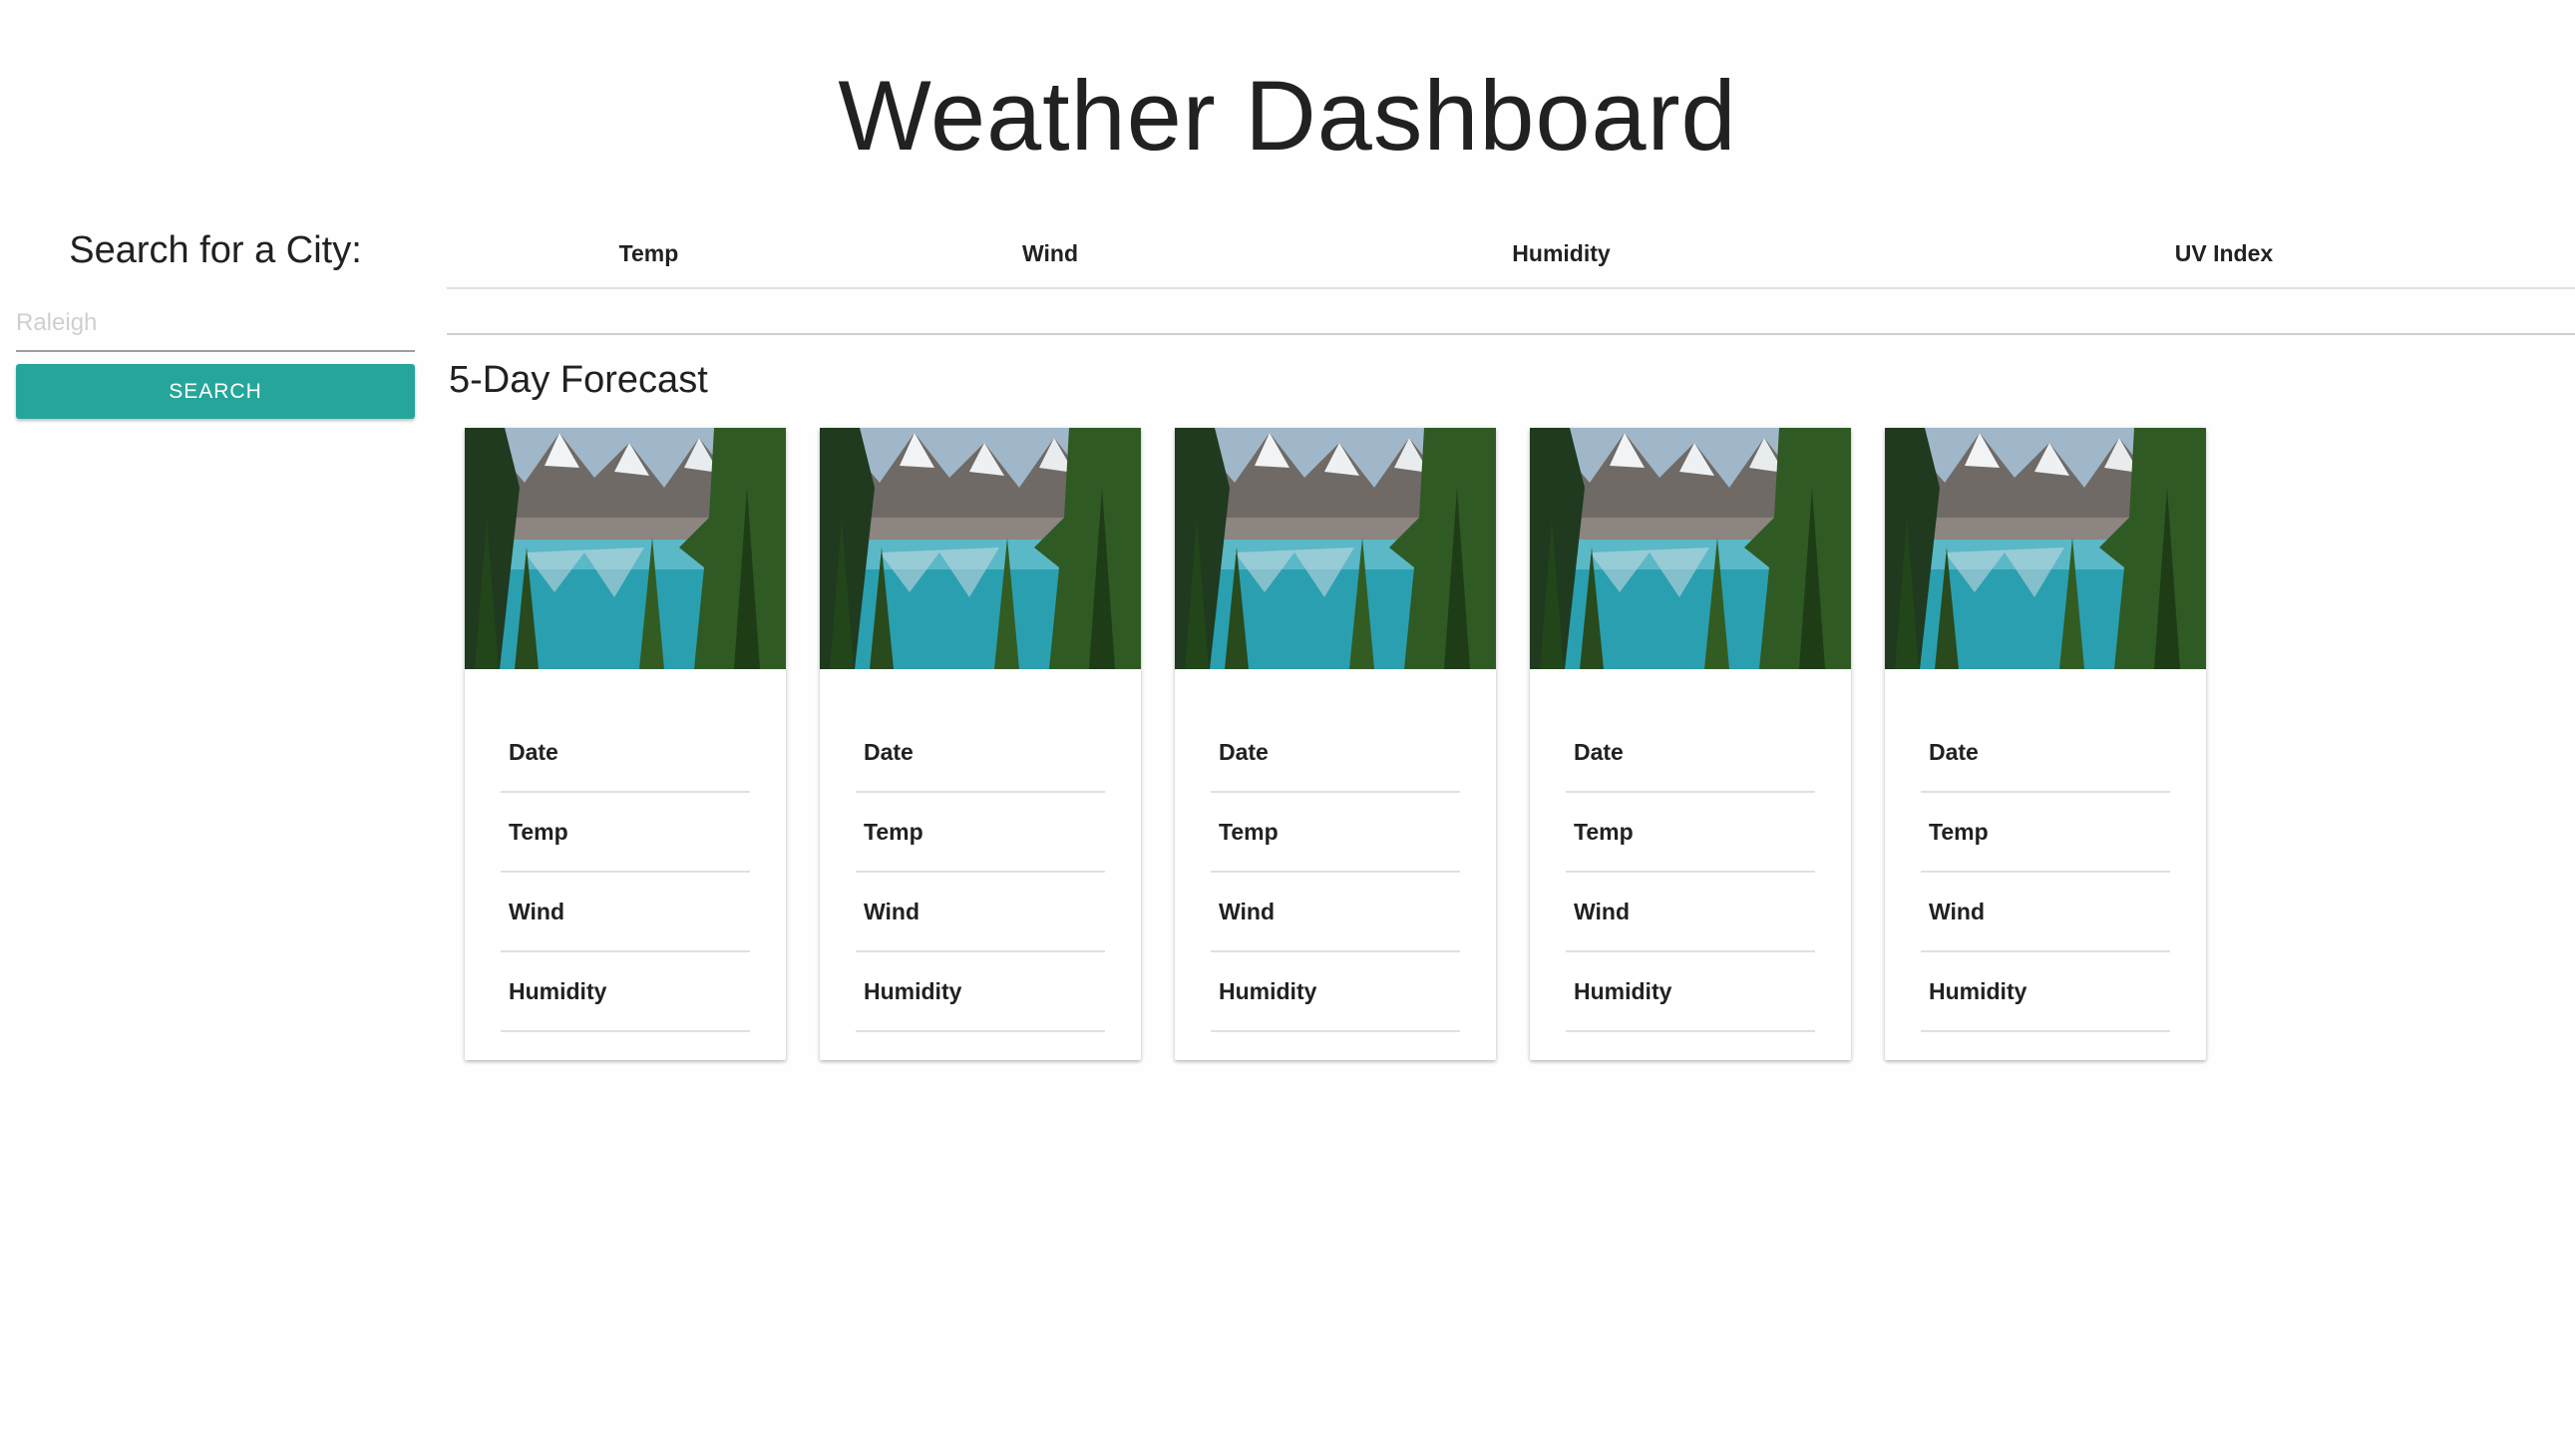  What do you see at coordinates (578, 380) in the screenshot?
I see `forecast-heading: 5-Day Forecast` at bounding box center [578, 380].